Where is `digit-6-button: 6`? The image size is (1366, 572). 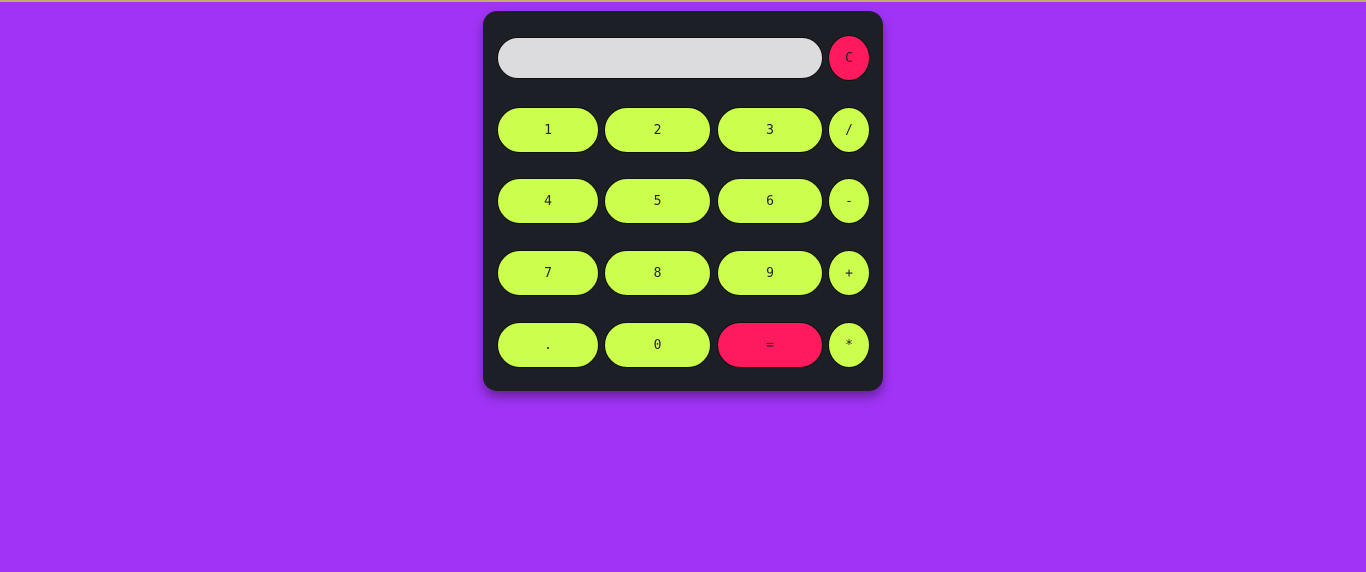 digit-6-button: 6 is located at coordinates (770, 201).